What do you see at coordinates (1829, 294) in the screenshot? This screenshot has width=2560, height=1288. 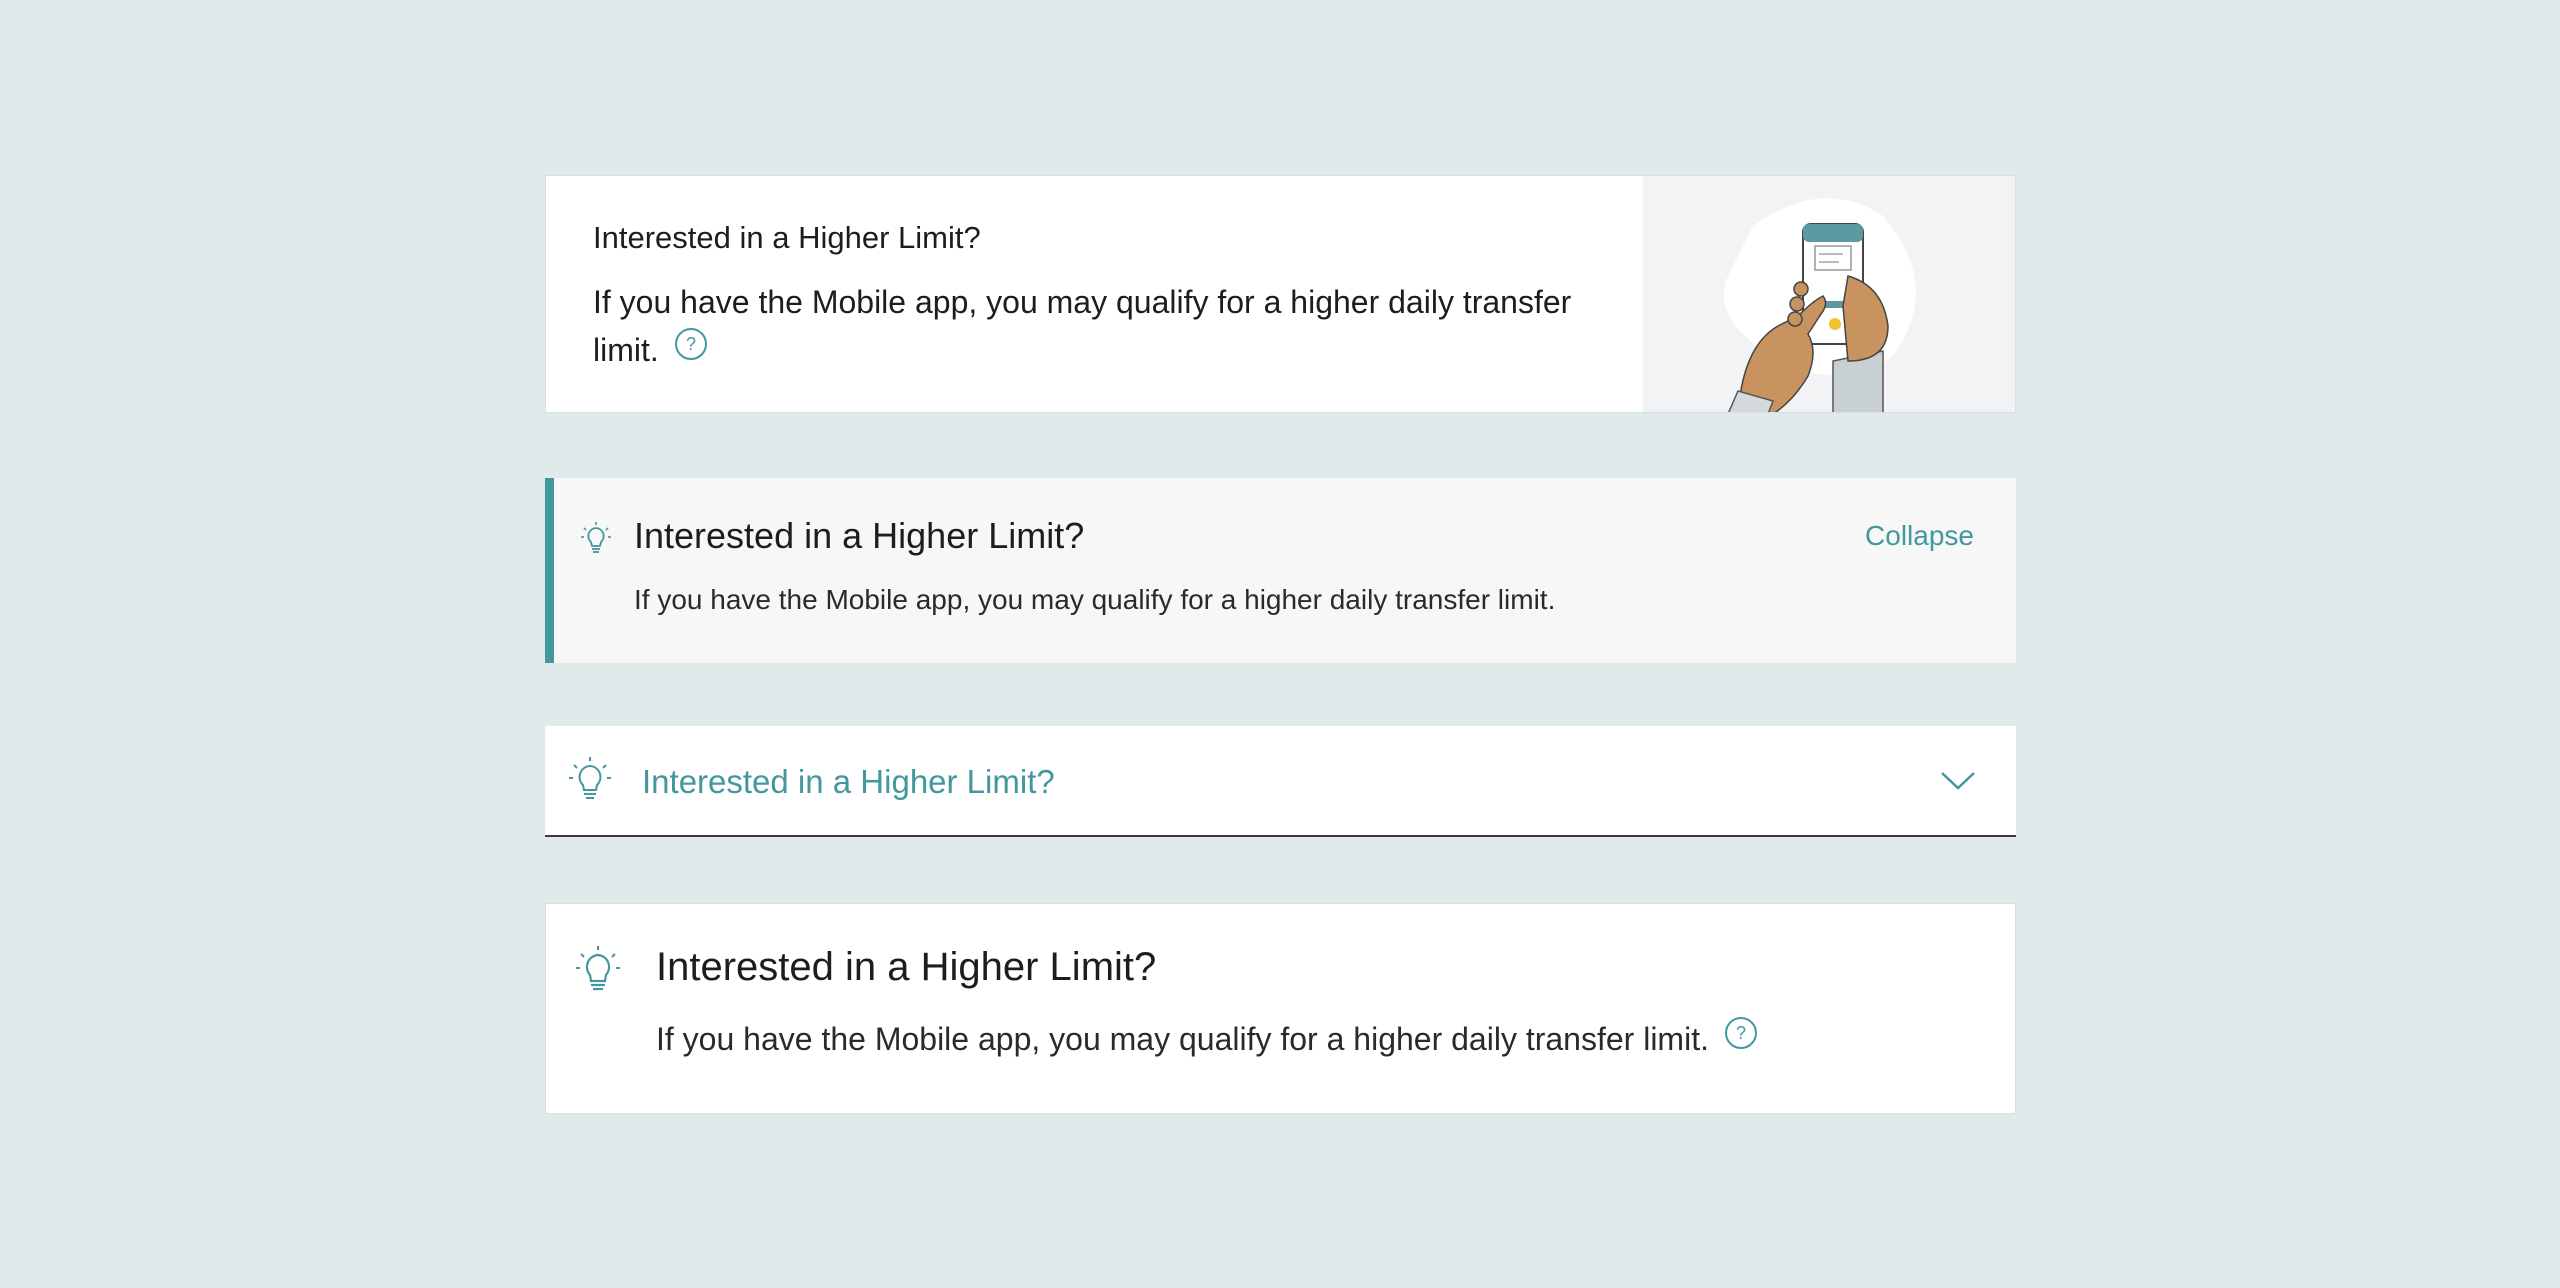 I see `hand-holding-phone-illustration` at bounding box center [1829, 294].